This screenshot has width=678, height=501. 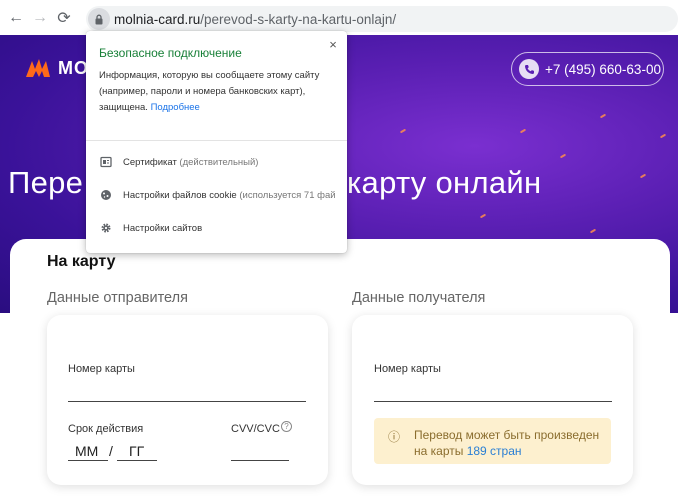 What do you see at coordinates (419, 298) in the screenshot?
I see `recipient-section-label: Данные получателя` at bounding box center [419, 298].